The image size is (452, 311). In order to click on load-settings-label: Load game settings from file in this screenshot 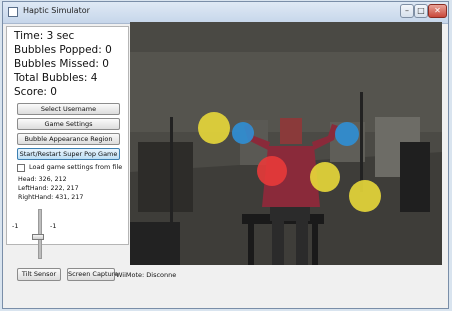, I will do `click(76, 167)`.